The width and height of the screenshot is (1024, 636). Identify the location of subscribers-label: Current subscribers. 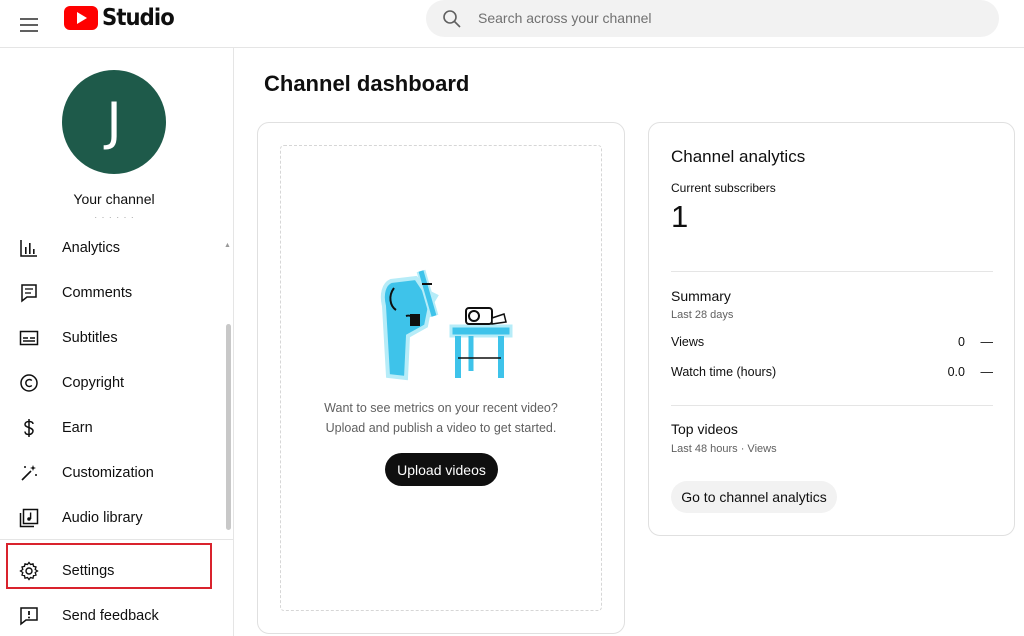
(723, 188).